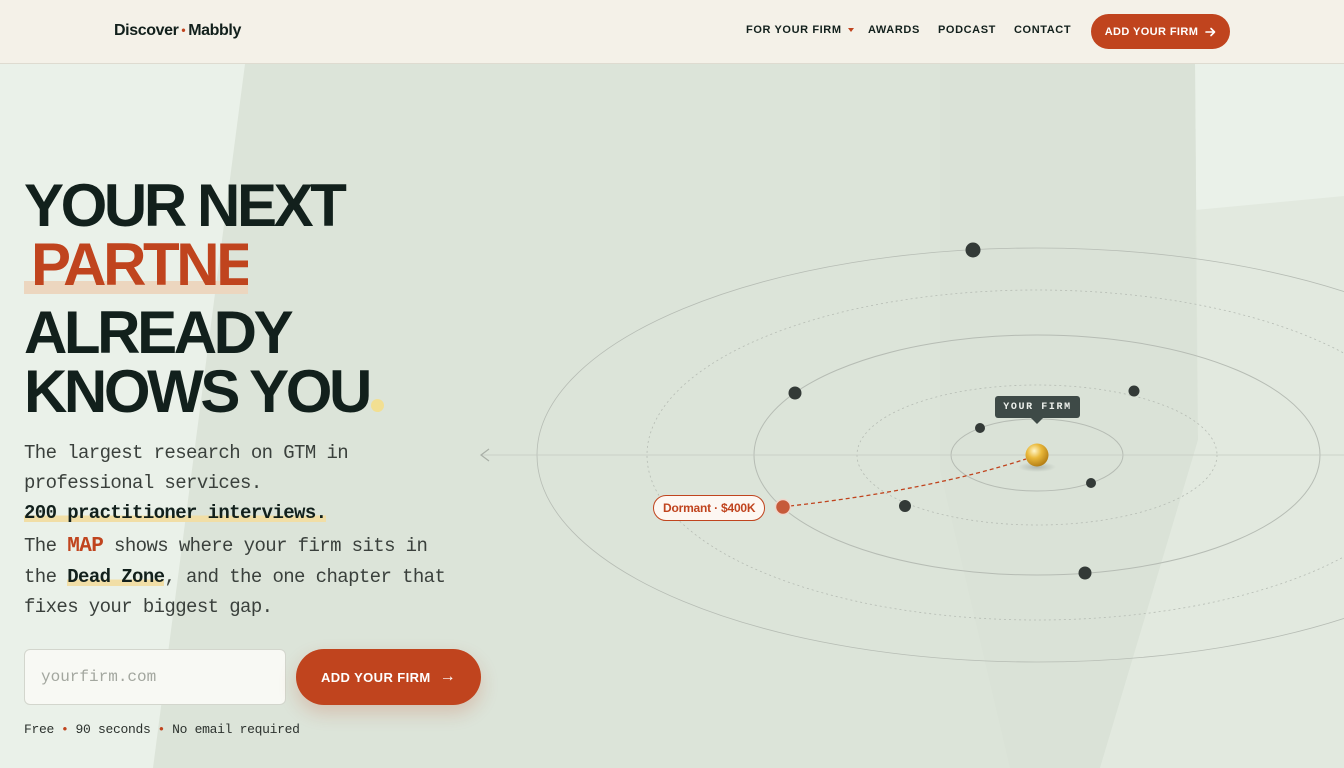  What do you see at coordinates (448, 676) in the screenshot?
I see `arrow-right-icon: →` at bounding box center [448, 676].